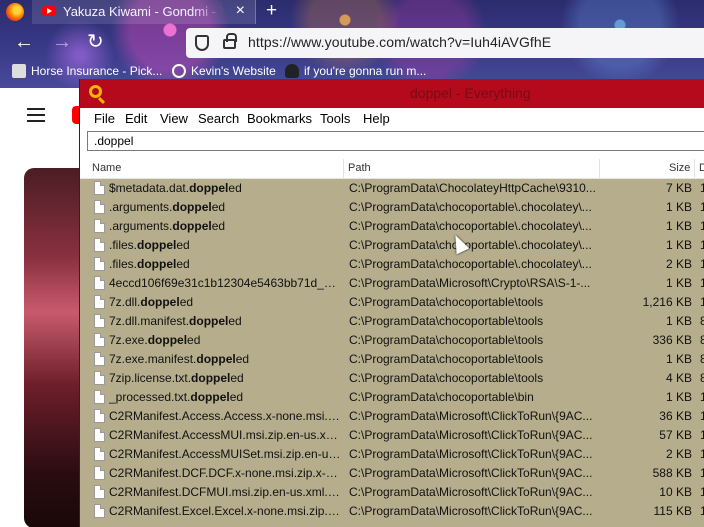  What do you see at coordinates (125, 302) in the screenshot?
I see `file-name-text: 7z.dll.` at bounding box center [125, 302].